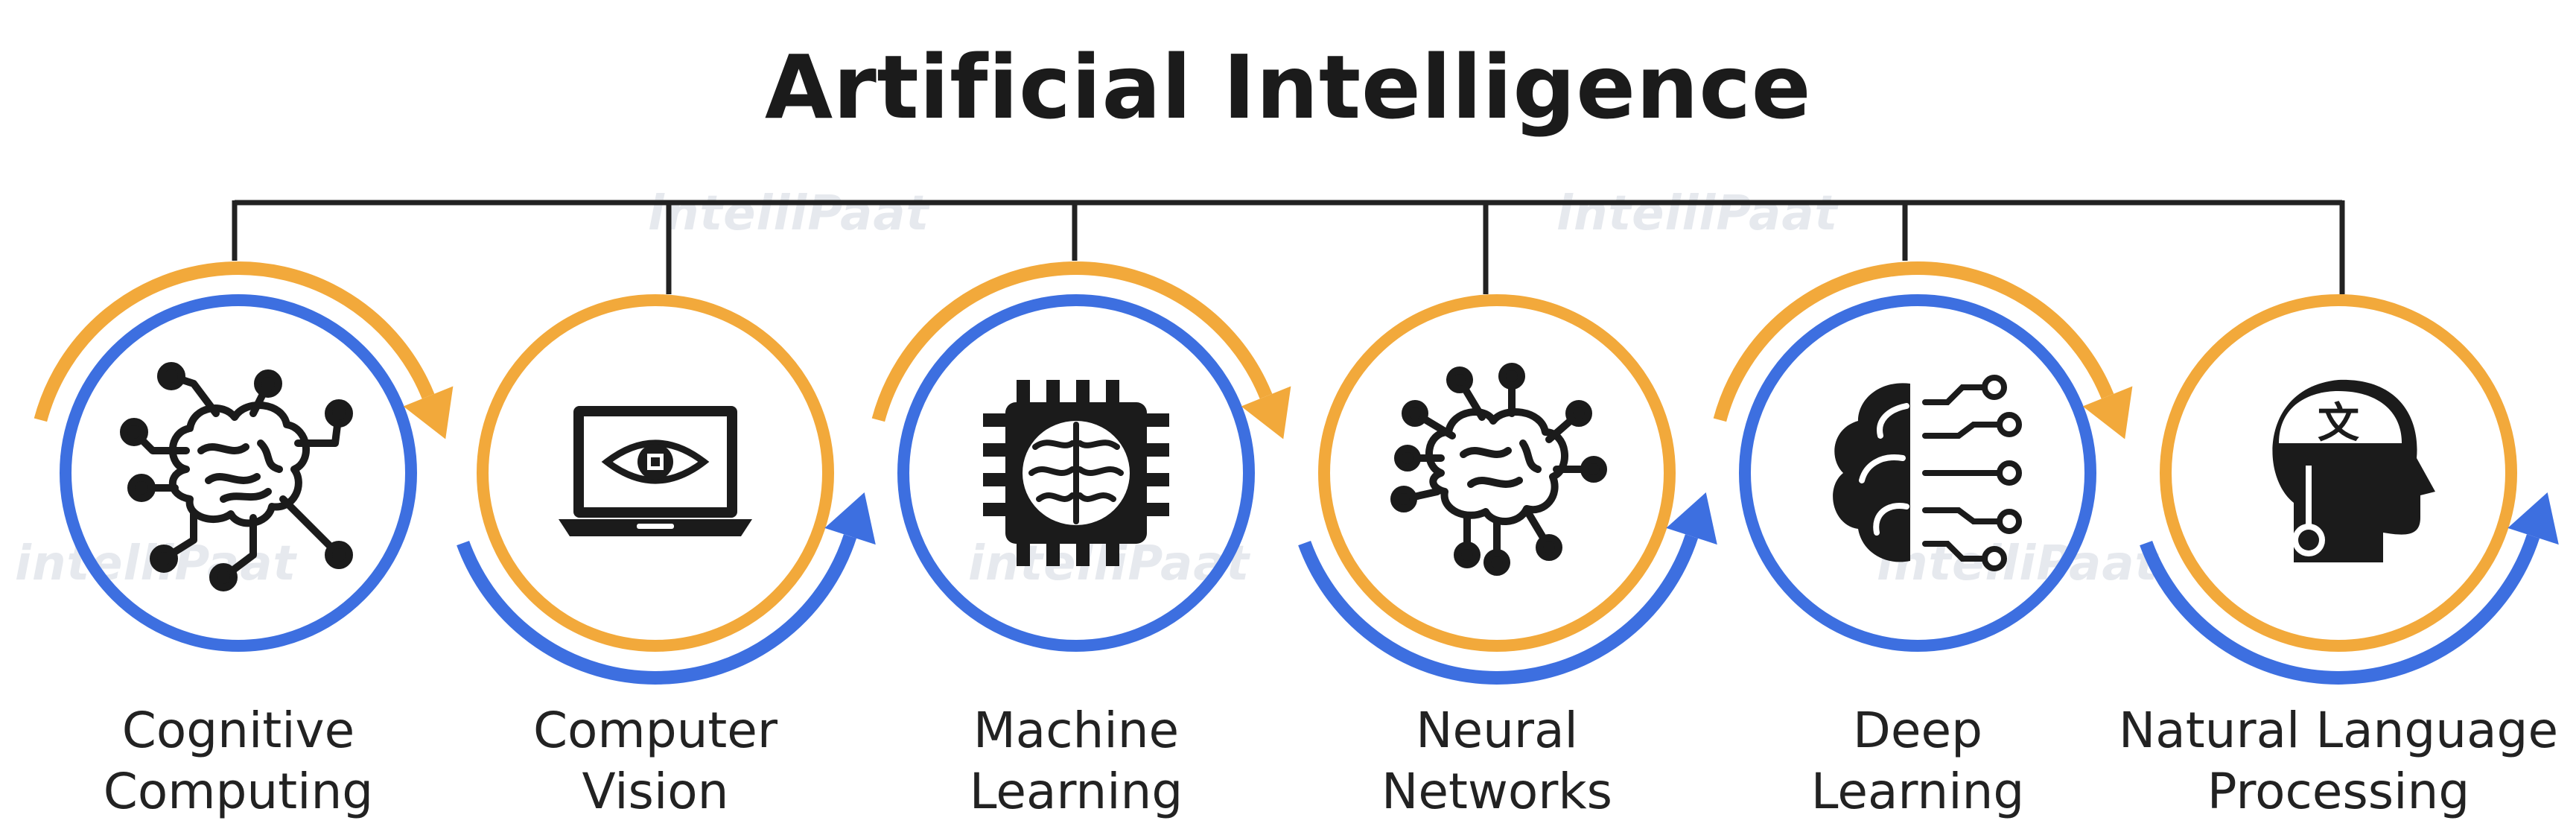 Image resolution: width=2576 pixels, height=838 pixels. Describe the element at coordinates (2338, 792) in the screenshot. I see `node-label-line2: Processing` at that location.